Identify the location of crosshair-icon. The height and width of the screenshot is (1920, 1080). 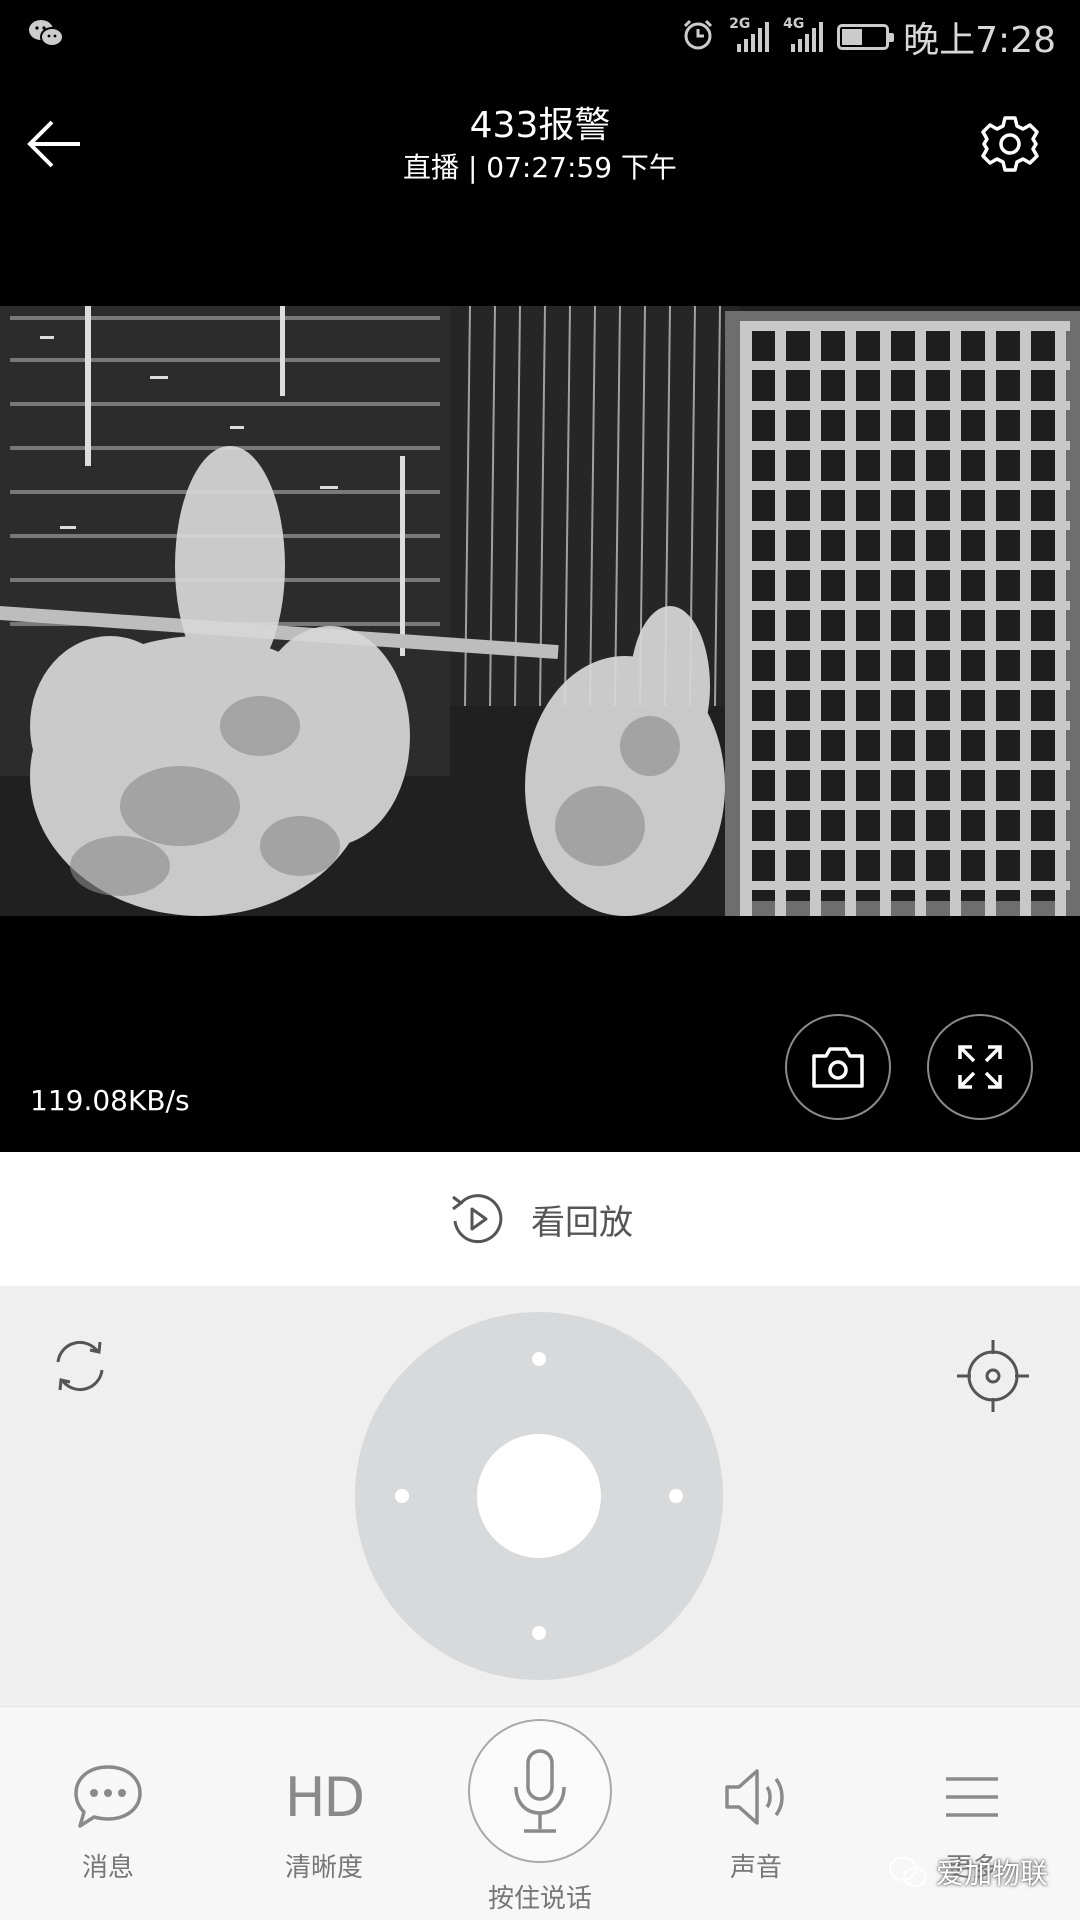
(993, 1376).